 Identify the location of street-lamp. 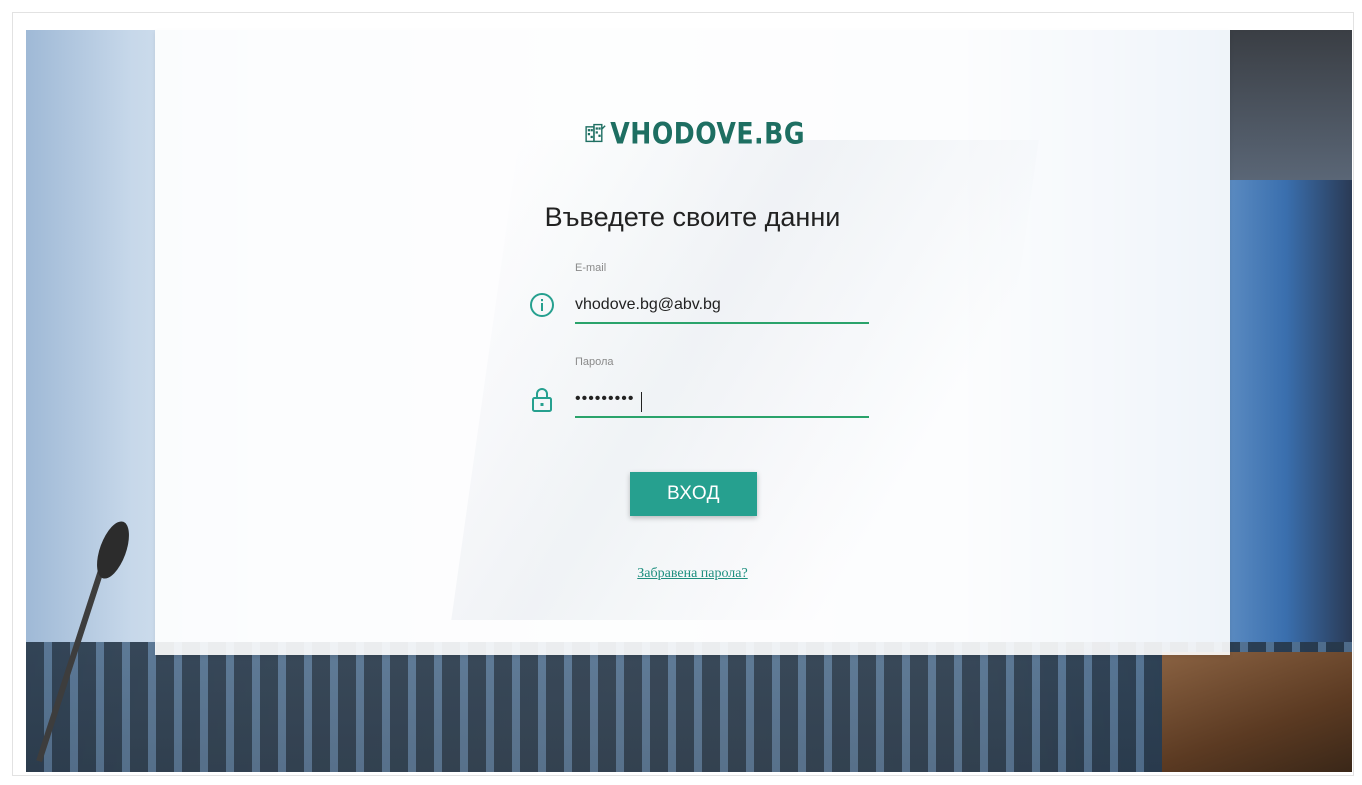
(89, 631).